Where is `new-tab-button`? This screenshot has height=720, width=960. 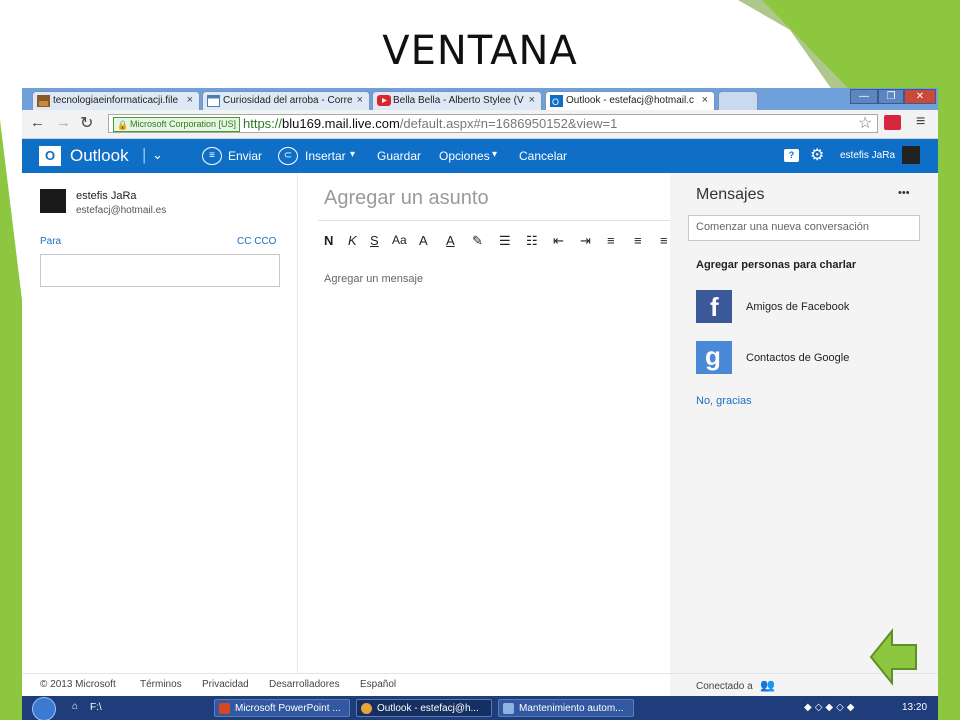 new-tab-button is located at coordinates (738, 100).